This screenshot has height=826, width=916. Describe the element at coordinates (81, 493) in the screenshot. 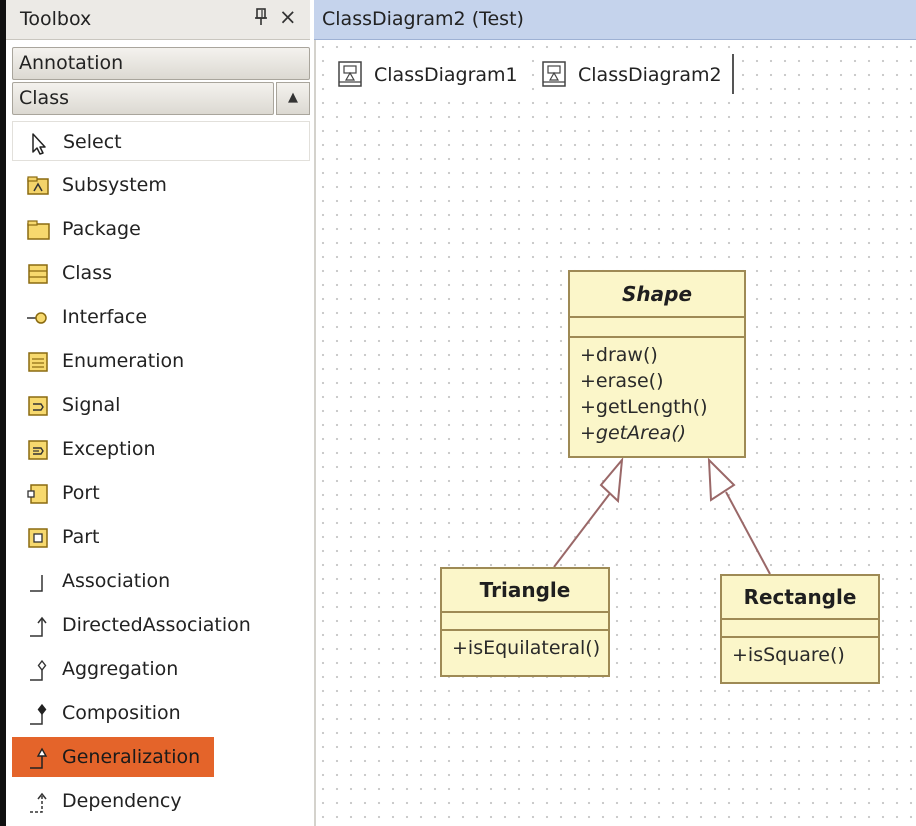

I see `tool-label: Port` at that location.